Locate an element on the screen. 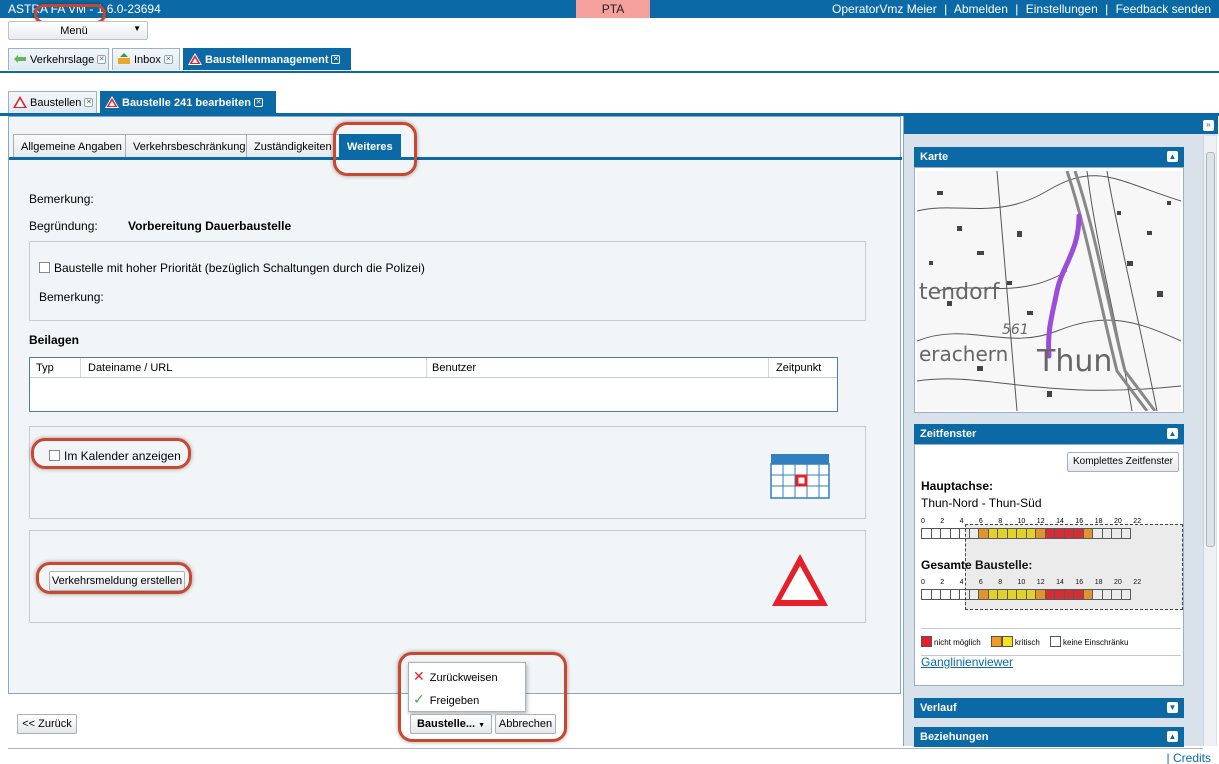 The width and height of the screenshot is (1219, 764). hauptachse-label: Hauptachse: is located at coordinates (957, 486).